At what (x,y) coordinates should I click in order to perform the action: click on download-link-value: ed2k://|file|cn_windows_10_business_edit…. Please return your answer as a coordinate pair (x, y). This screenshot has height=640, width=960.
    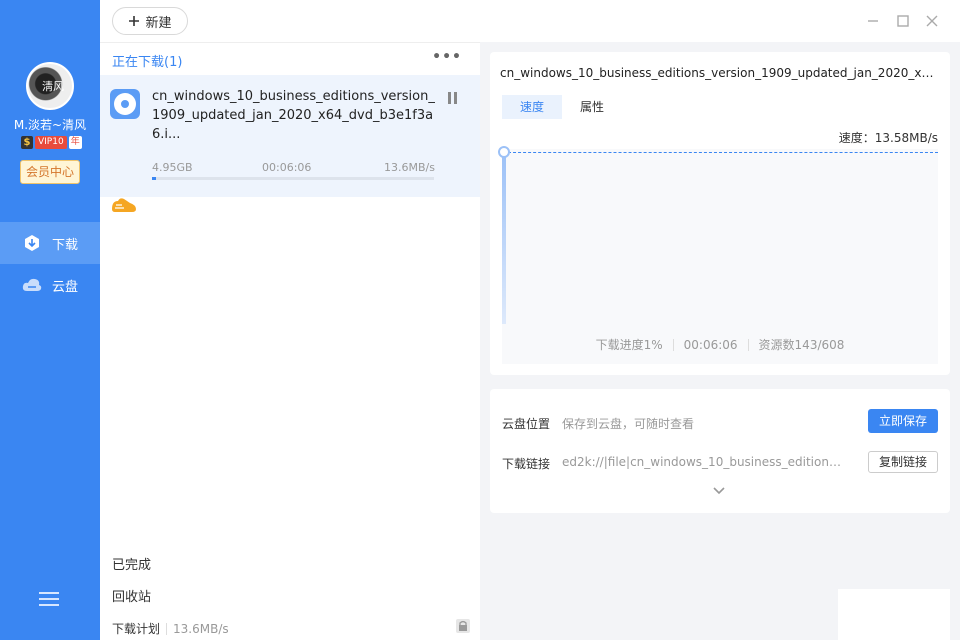
    Looking at the image, I should click on (702, 462).